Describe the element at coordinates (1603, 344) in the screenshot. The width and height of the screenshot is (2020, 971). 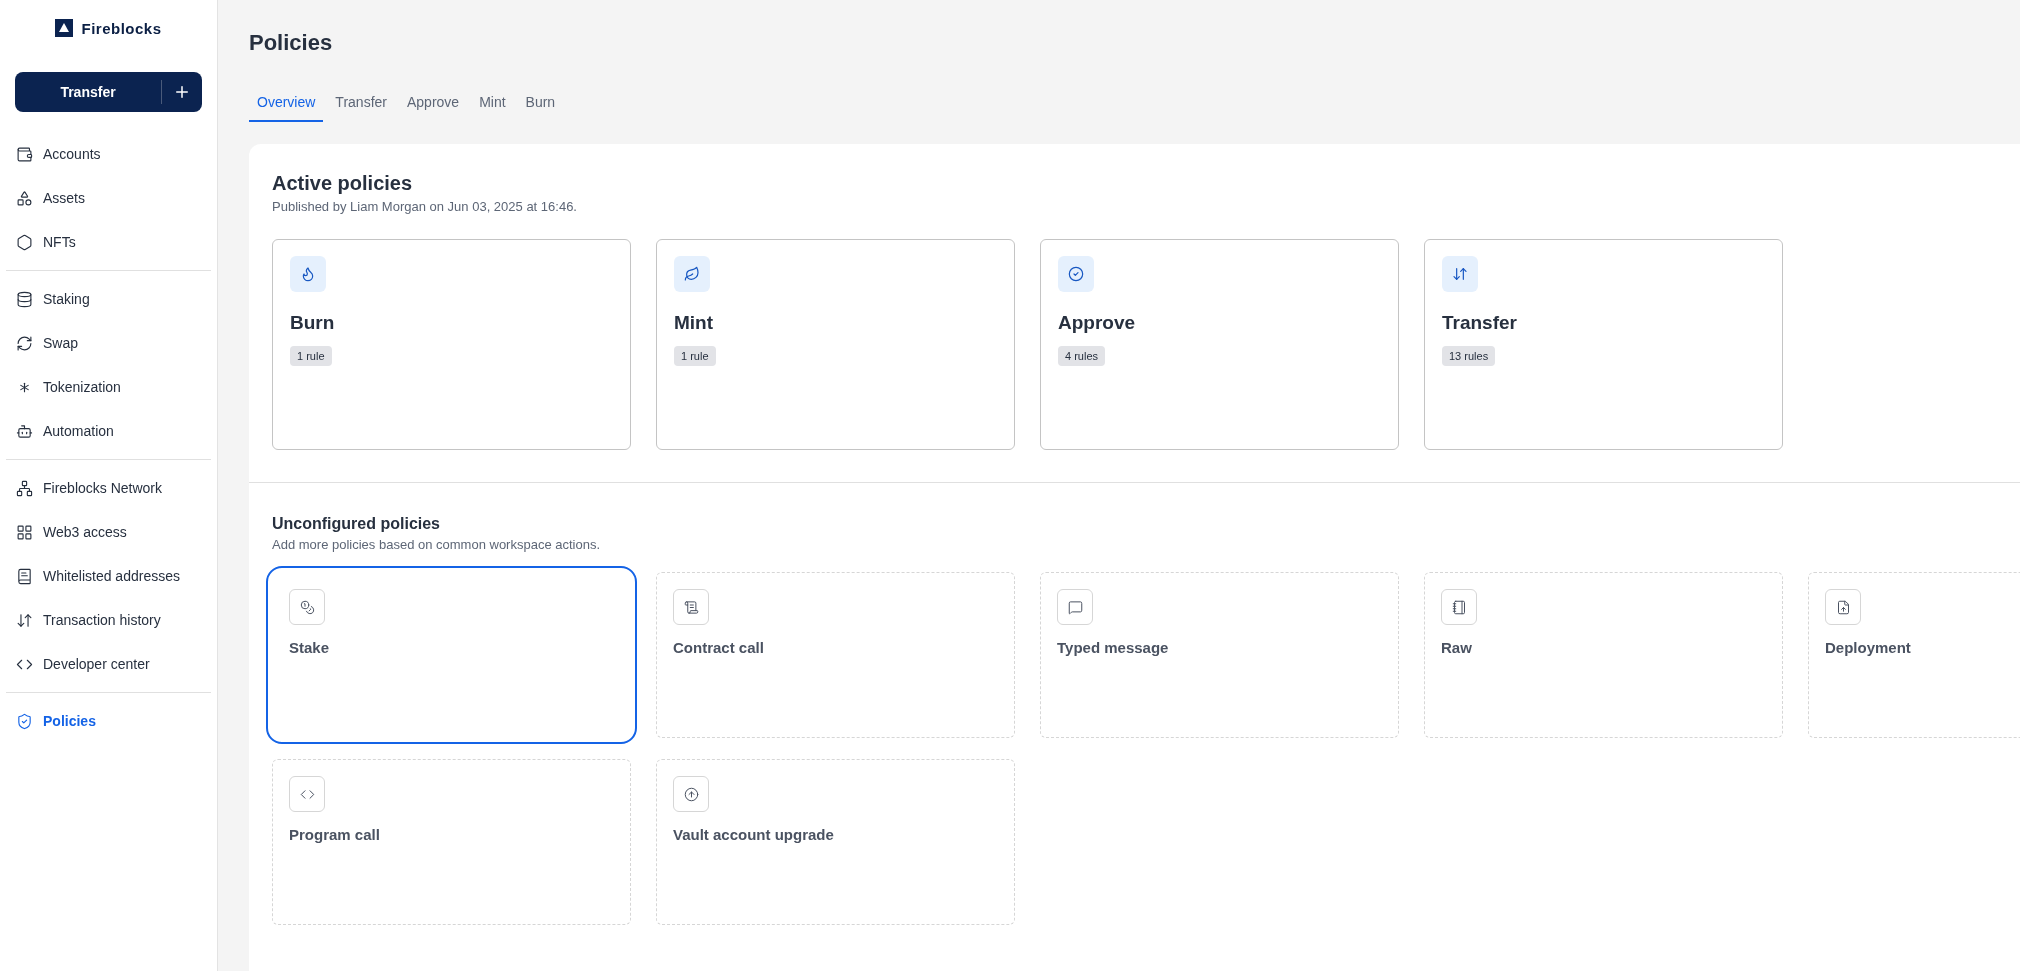
I see `policy-card: Transfer 13 rules` at that location.